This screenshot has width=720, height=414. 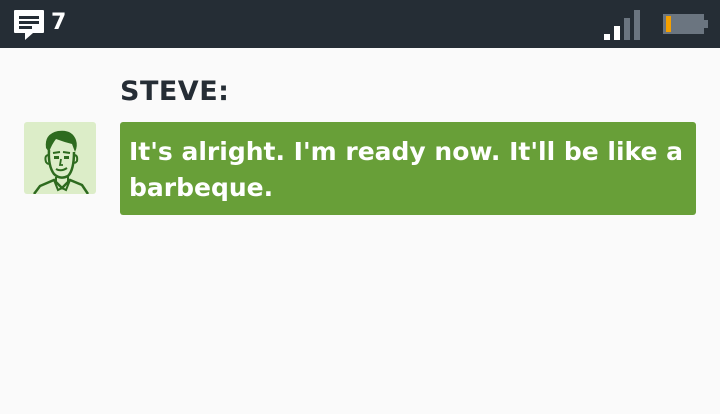 I want to click on chat-bubble-icon, so click(x=29, y=25).